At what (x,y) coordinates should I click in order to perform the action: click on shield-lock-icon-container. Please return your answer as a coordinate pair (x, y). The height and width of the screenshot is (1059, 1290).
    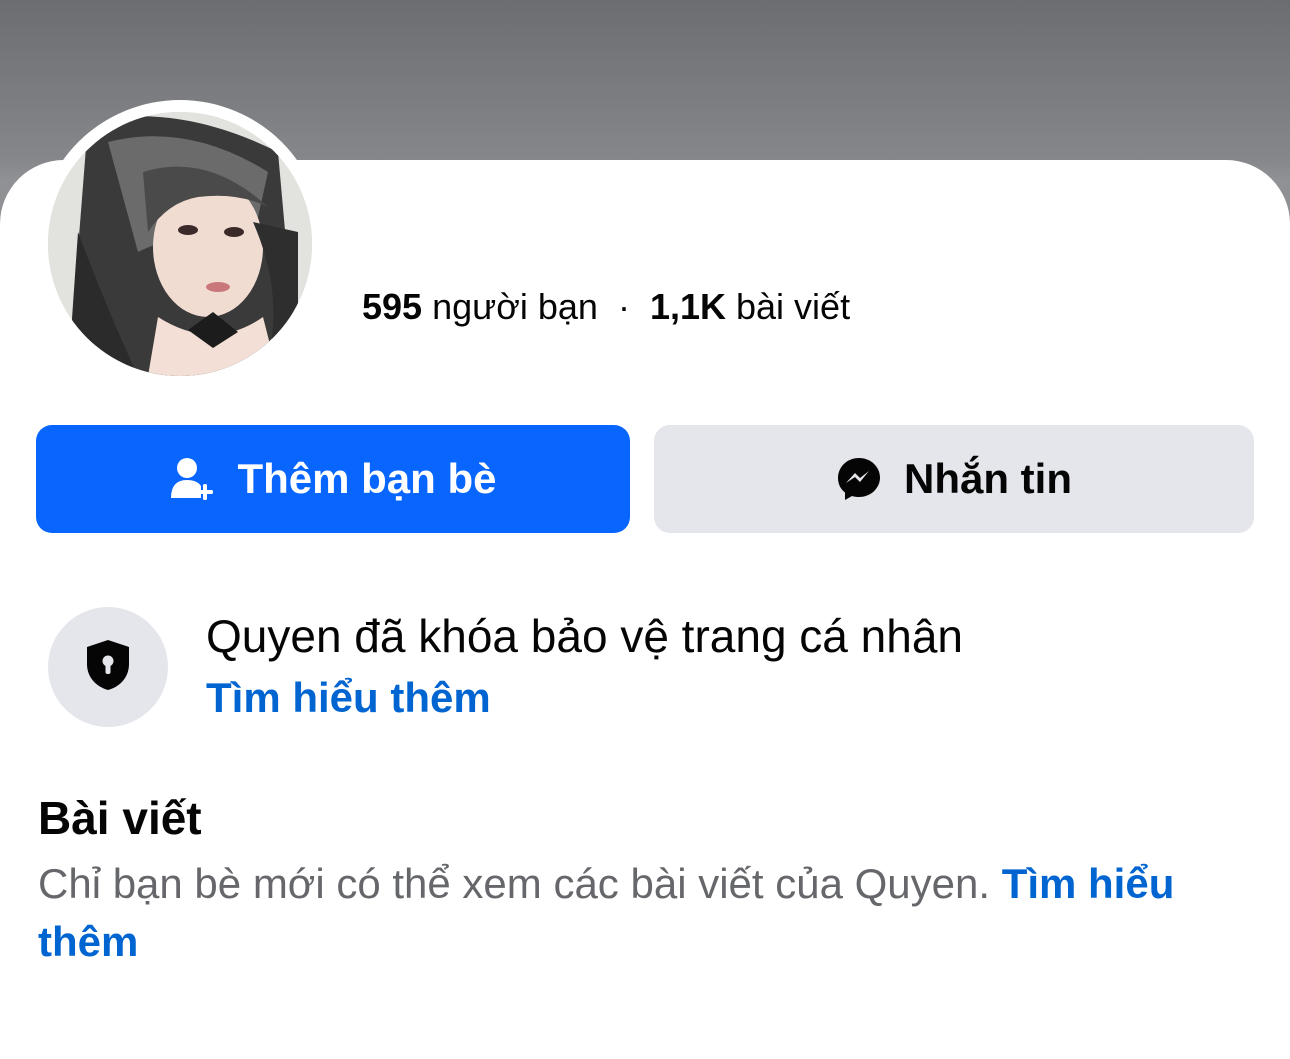
    Looking at the image, I should click on (108, 667).